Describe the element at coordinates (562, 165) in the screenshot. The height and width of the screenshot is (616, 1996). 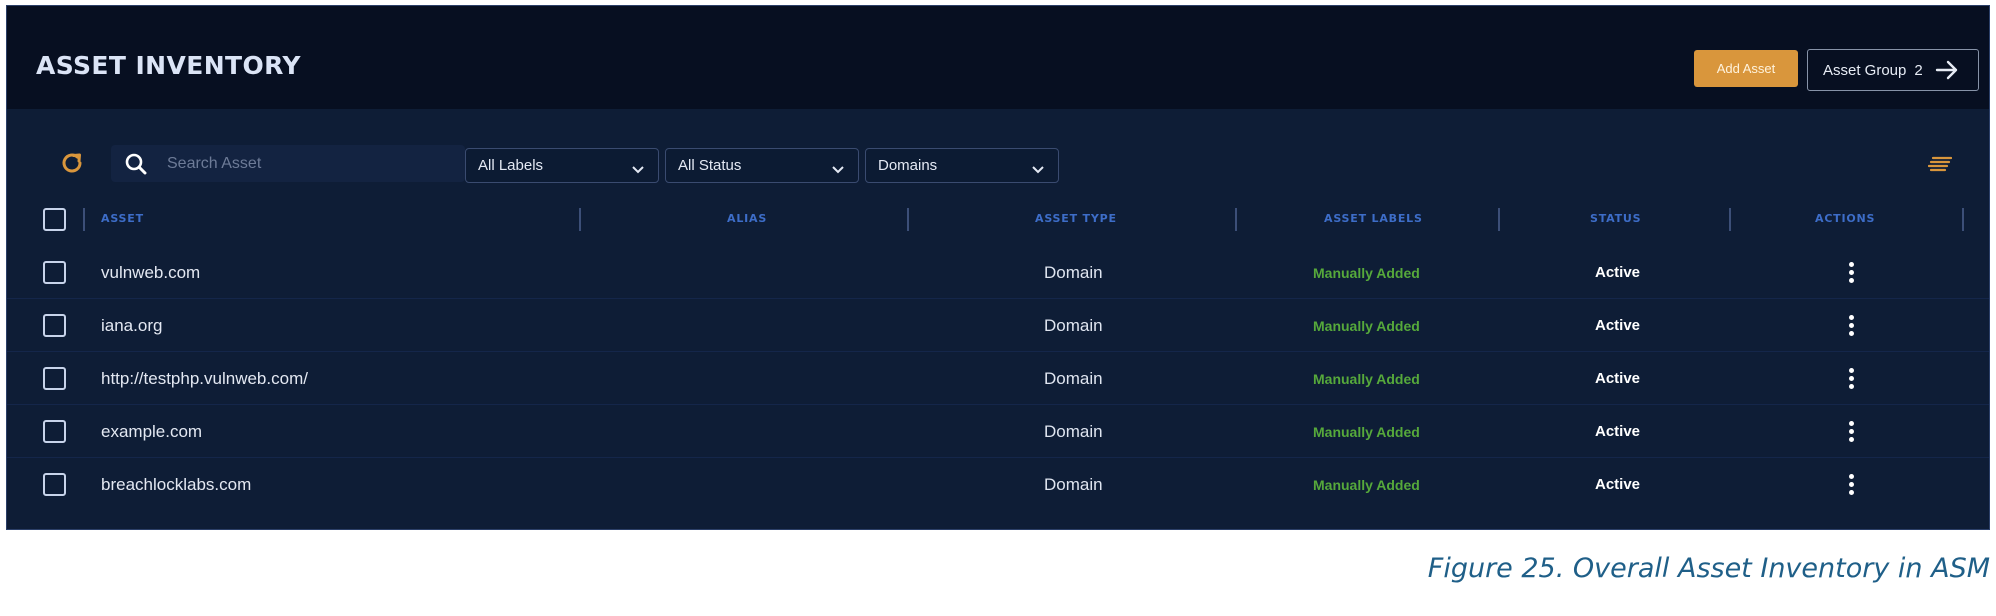
I see `labels-filter-select: All Labels` at that location.